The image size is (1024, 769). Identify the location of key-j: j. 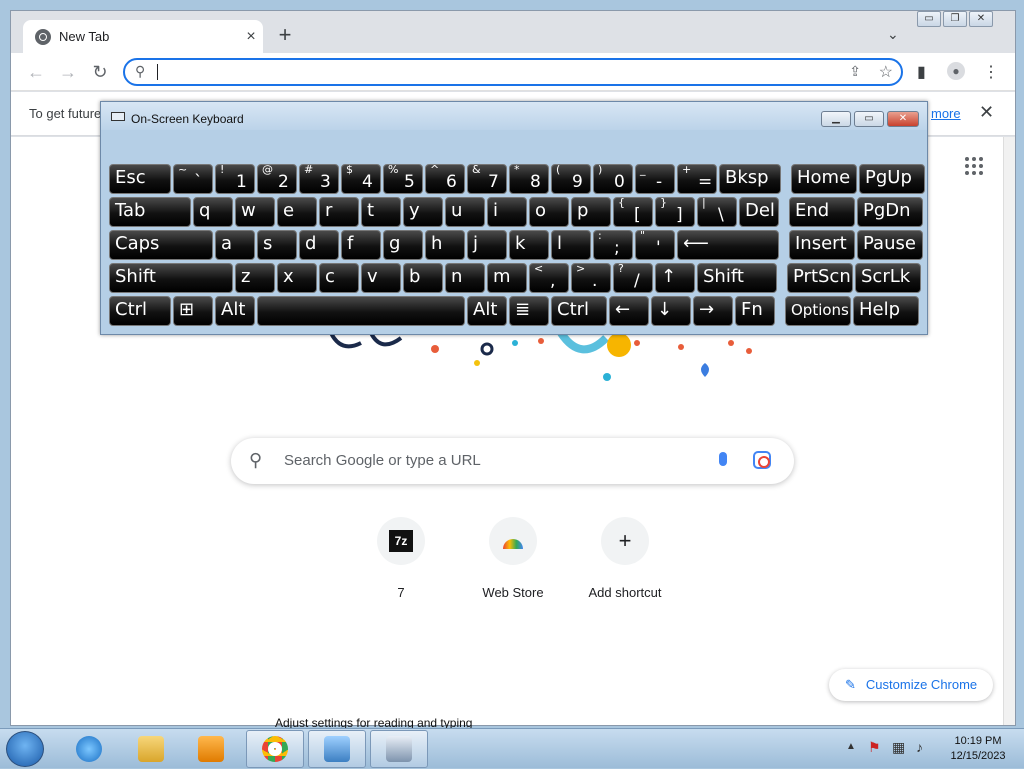
(487, 245).